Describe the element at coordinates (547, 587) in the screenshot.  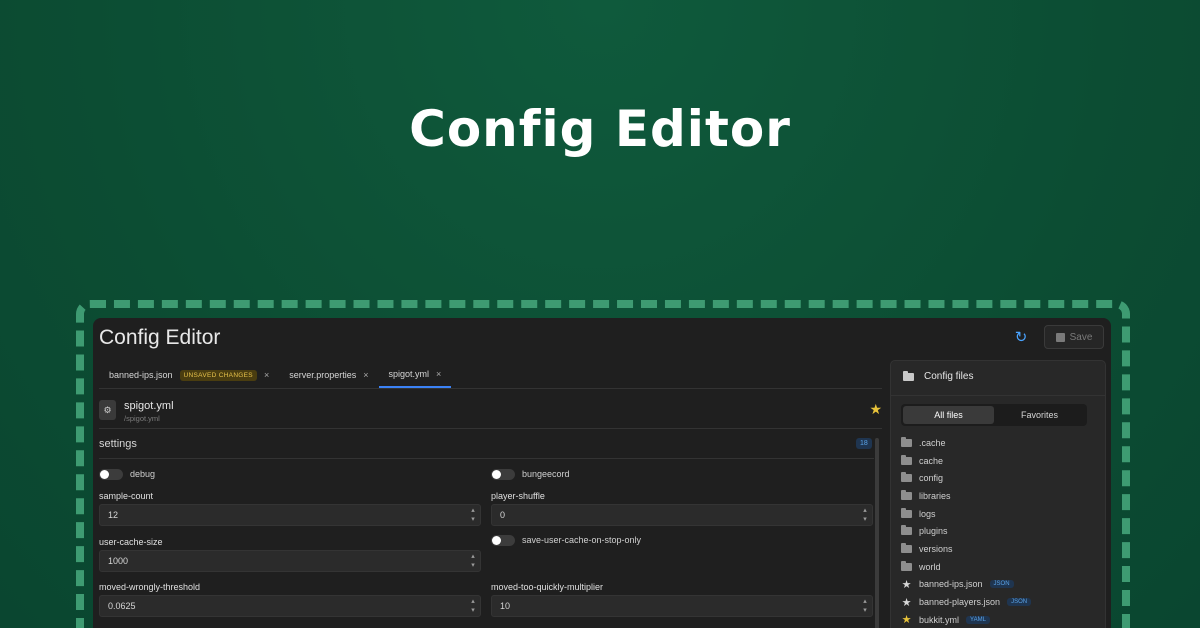
I see `moved-too-quickly-multiplier-label: moved-too-quickly-multiplier` at that location.